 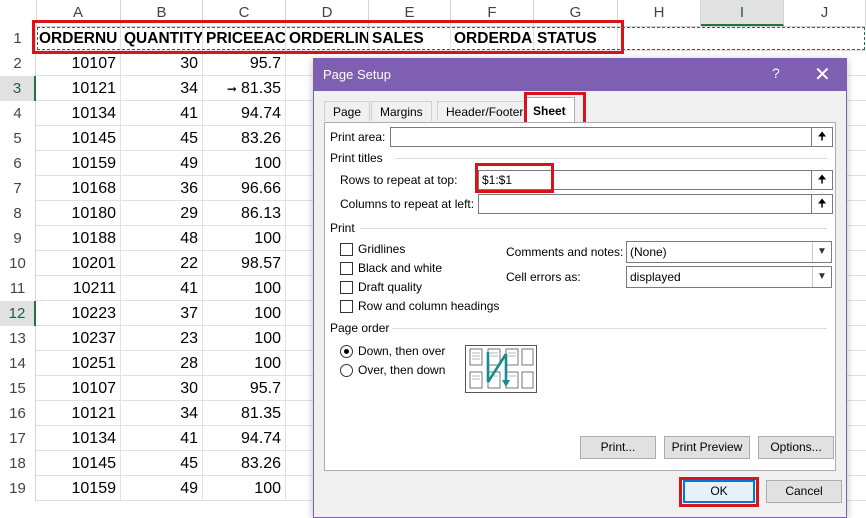 I want to click on row-header: 18, so click(x=18, y=463).